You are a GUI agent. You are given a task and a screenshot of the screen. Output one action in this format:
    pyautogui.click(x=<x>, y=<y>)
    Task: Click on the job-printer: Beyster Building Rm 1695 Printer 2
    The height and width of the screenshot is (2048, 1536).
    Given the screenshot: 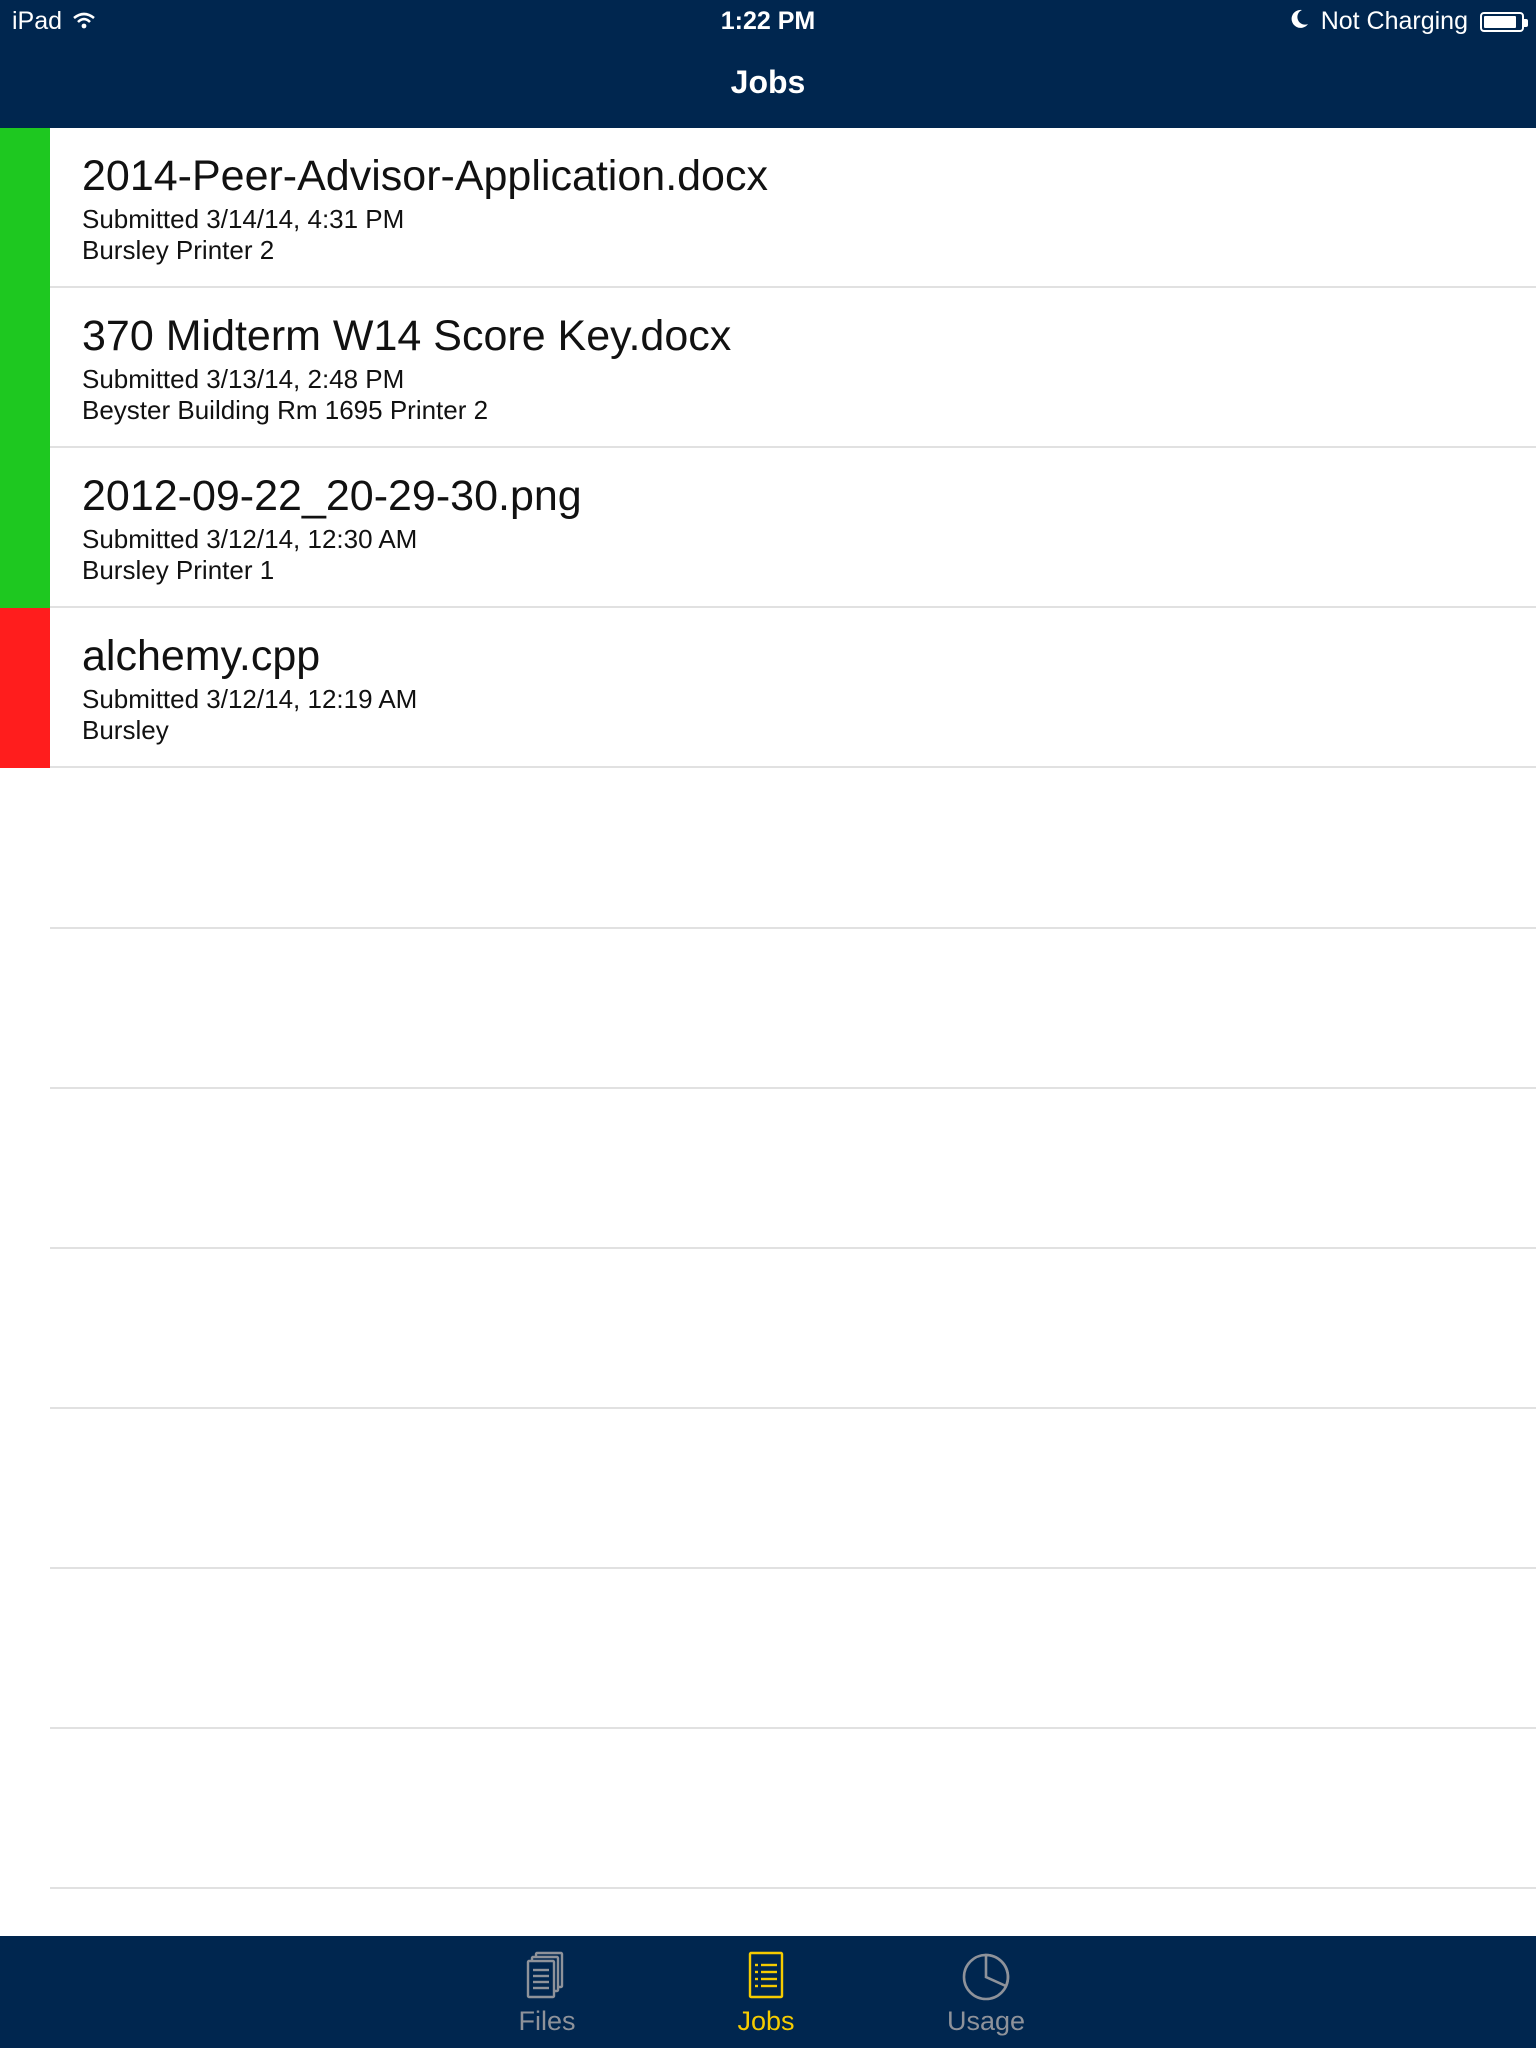 What is the action you would take?
    pyautogui.click(x=285, y=410)
    